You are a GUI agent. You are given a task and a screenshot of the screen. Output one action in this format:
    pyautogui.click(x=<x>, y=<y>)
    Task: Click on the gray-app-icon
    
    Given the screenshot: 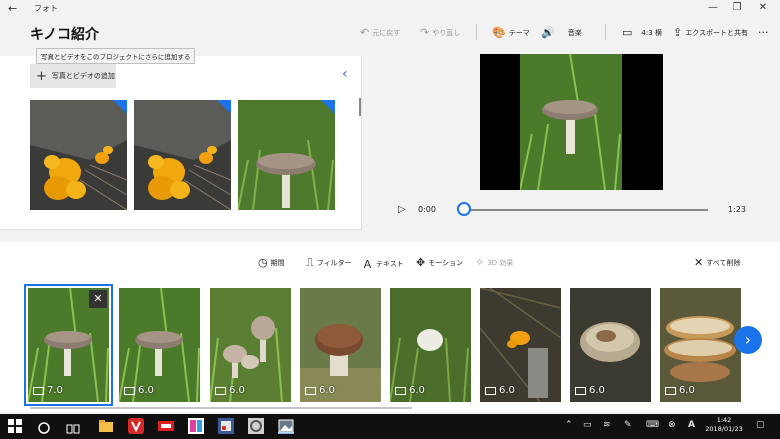 What is the action you would take?
    pyautogui.click(x=256, y=426)
    